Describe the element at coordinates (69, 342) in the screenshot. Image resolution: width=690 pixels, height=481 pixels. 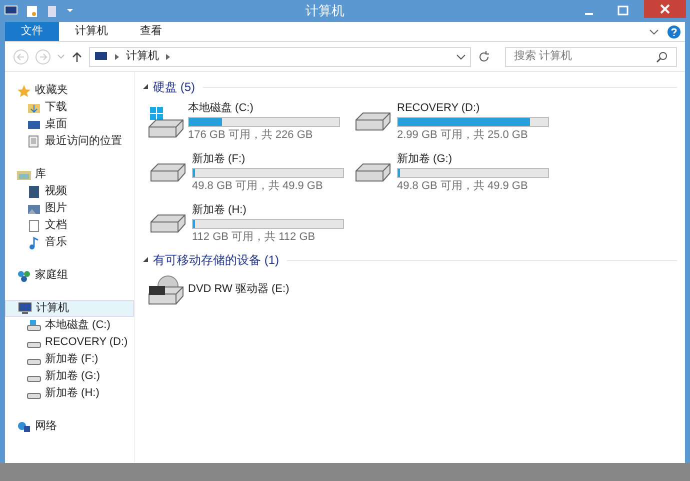
I see `sidebar-item: RECOVERY (D:)` at that location.